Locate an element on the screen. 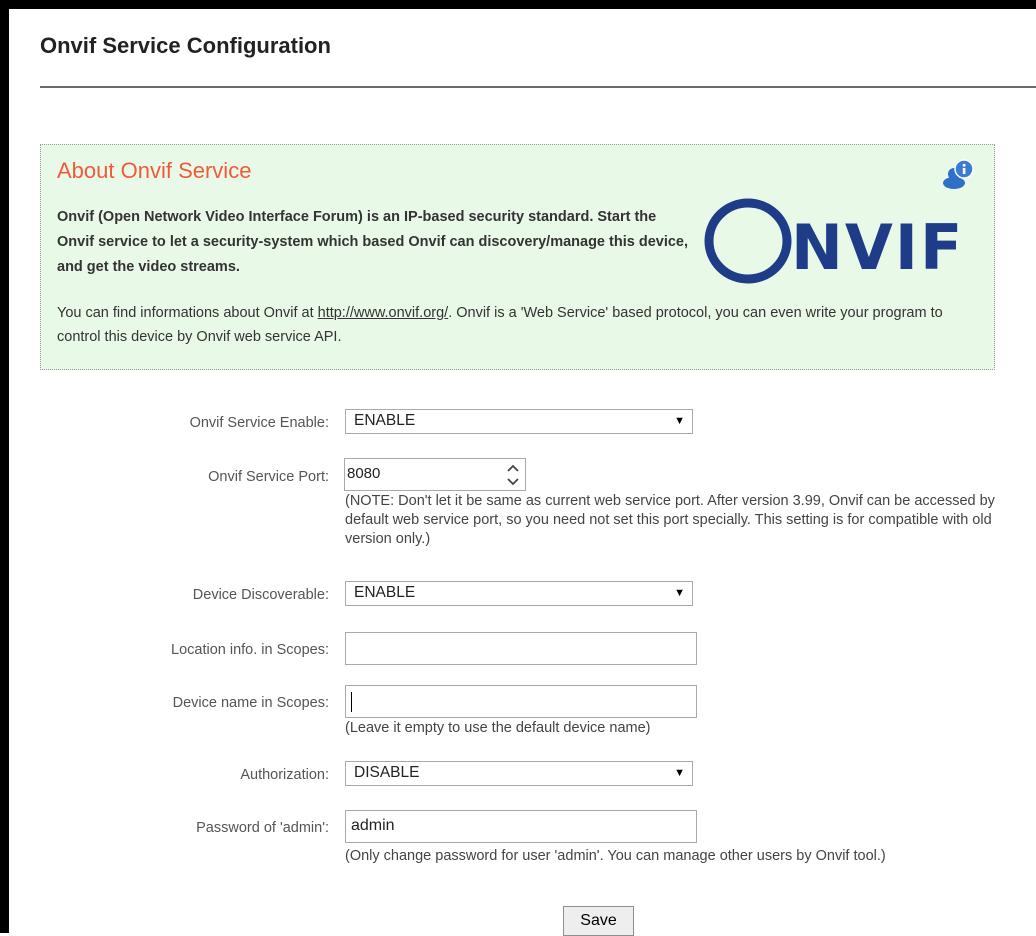 This screenshot has height=936, width=1036. window-frame-left is located at coordinates (4, 466).